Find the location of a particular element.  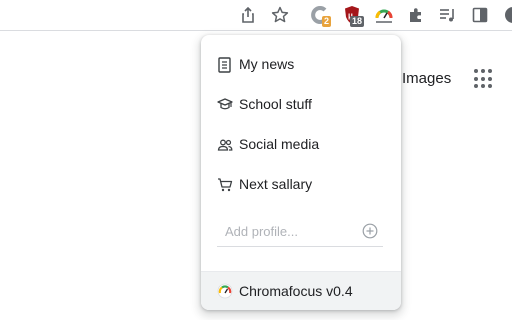

share-icon is located at coordinates (248, 15).